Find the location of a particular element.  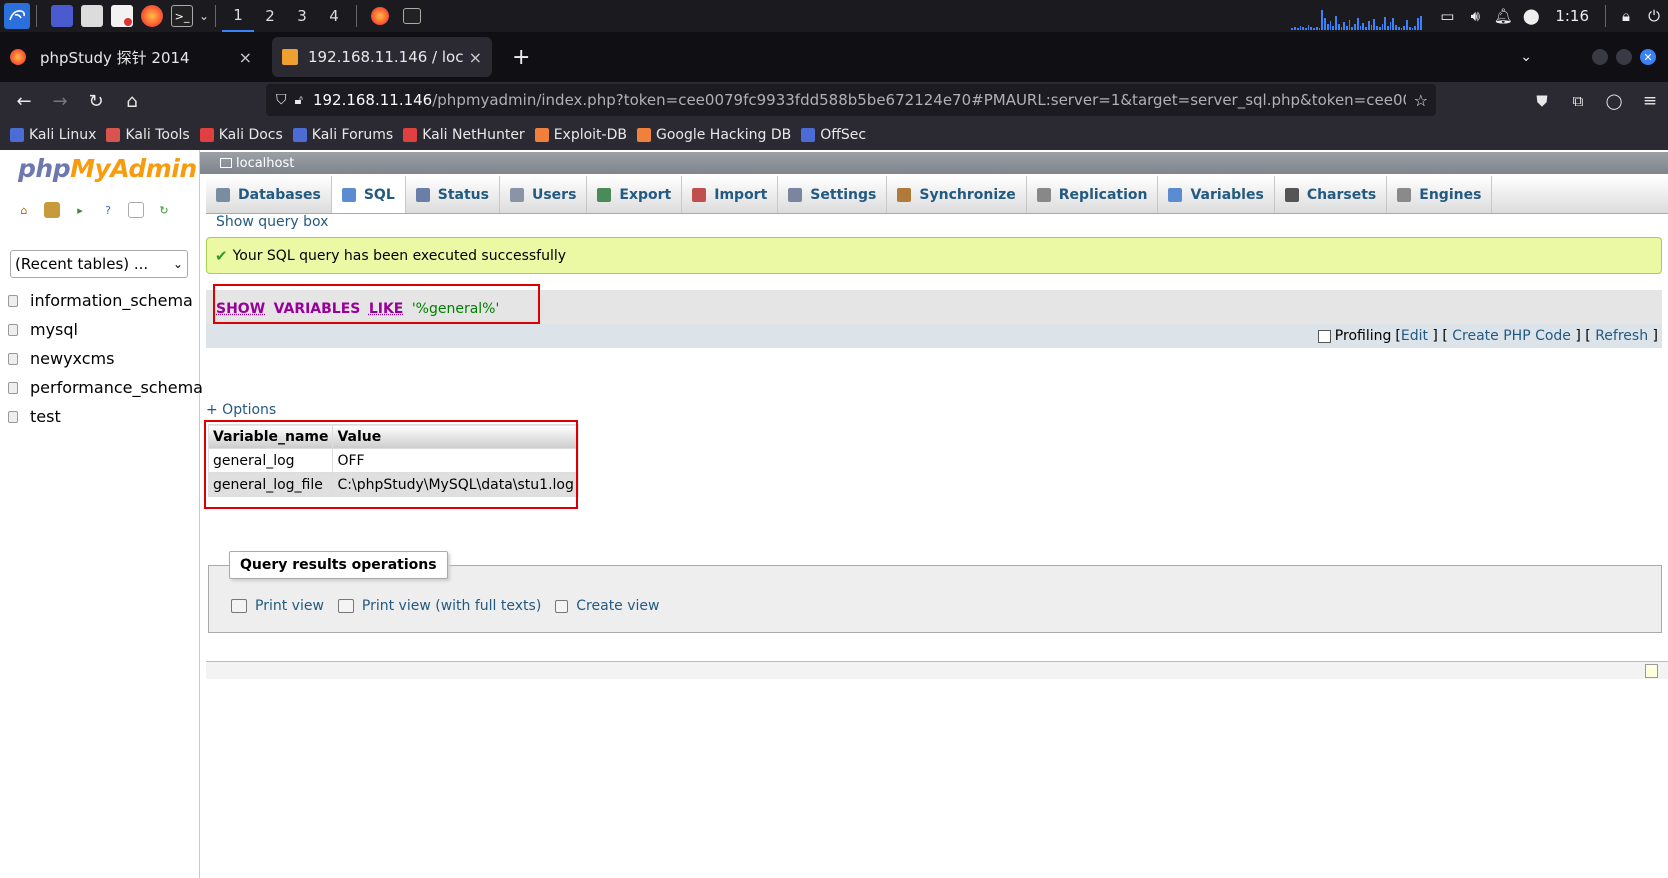

bracket: ] [ is located at coordinates (1583, 336).